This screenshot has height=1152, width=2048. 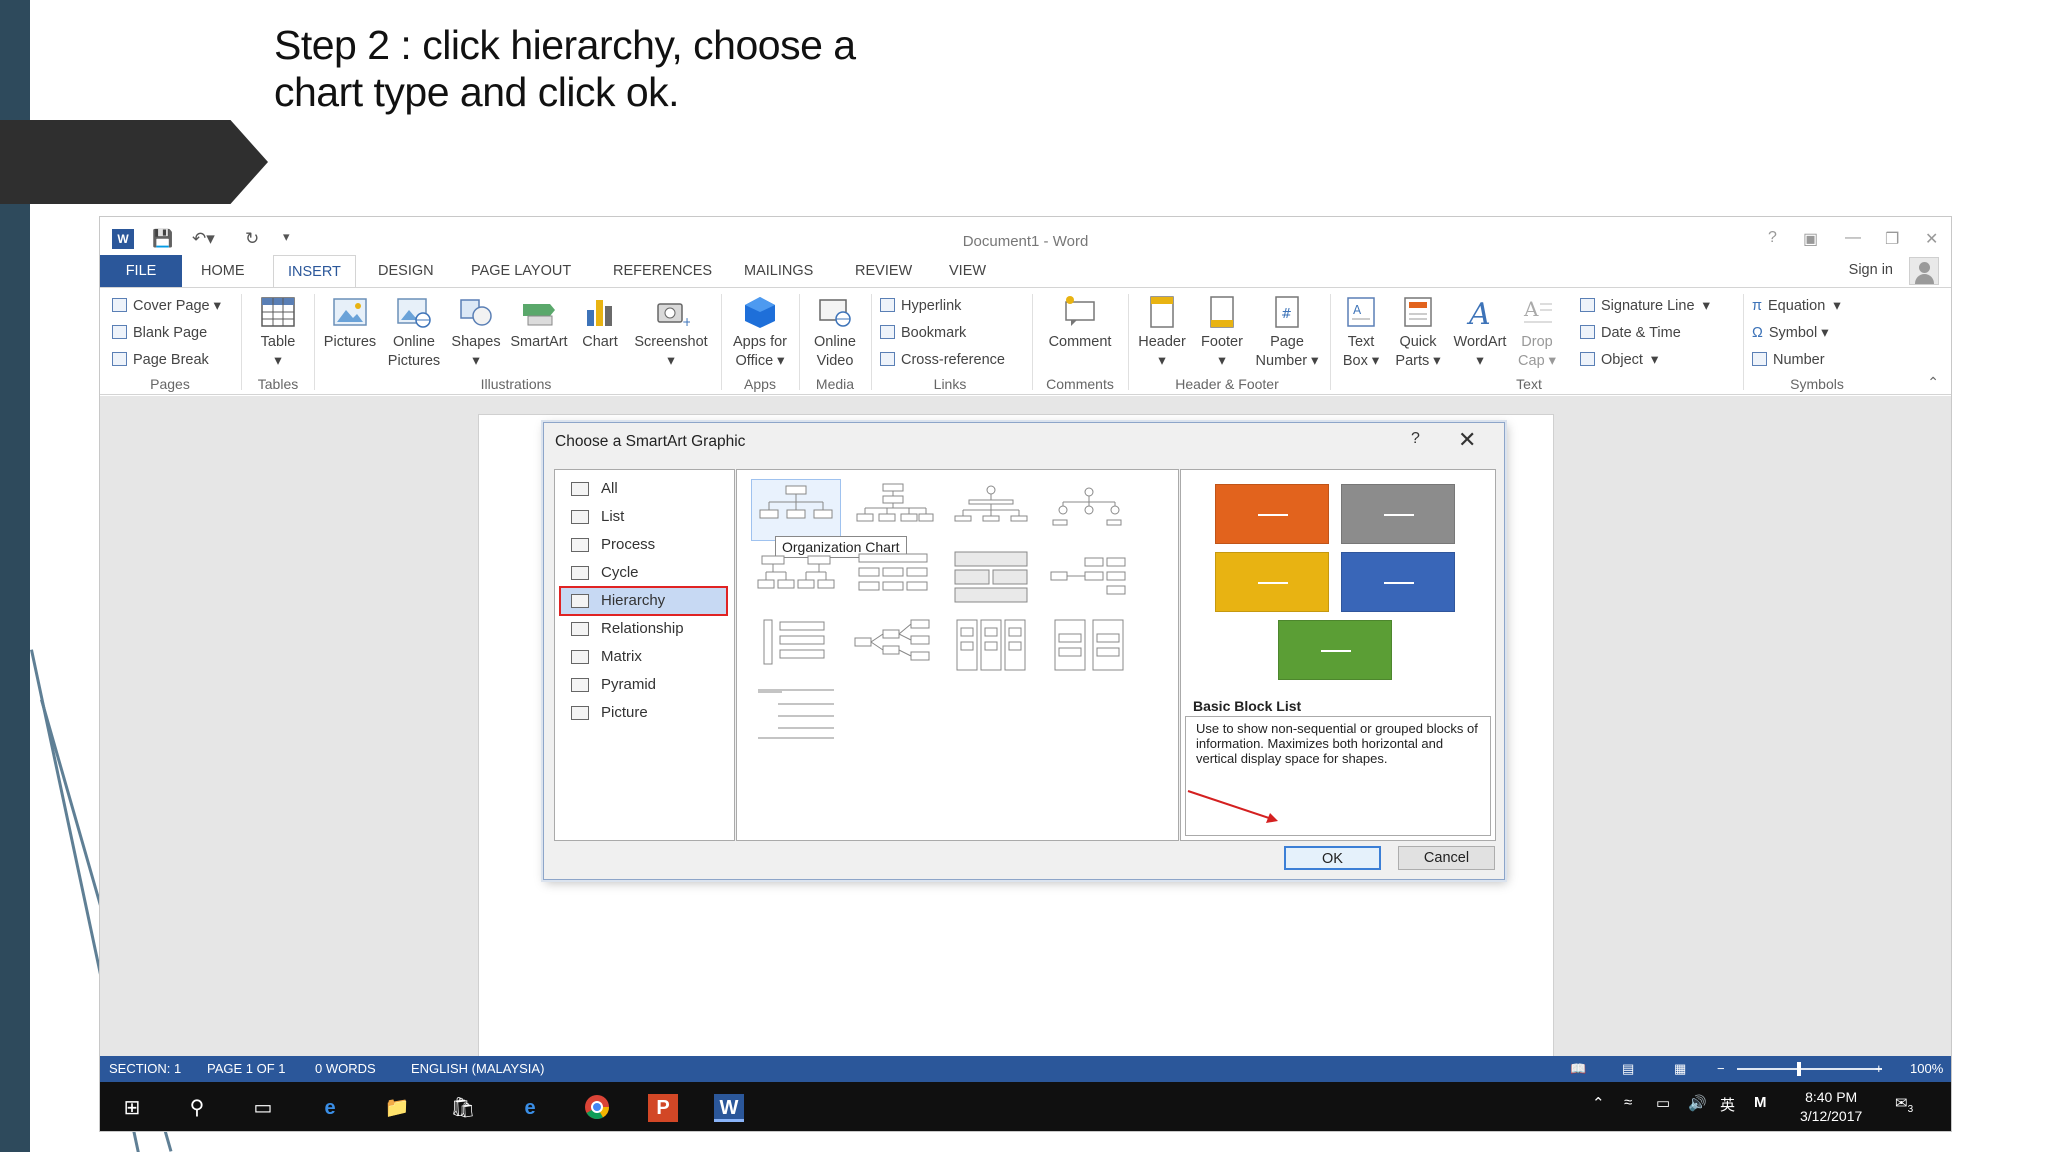 What do you see at coordinates (159, 333) in the screenshot?
I see `blank-page-button: Blank Page` at bounding box center [159, 333].